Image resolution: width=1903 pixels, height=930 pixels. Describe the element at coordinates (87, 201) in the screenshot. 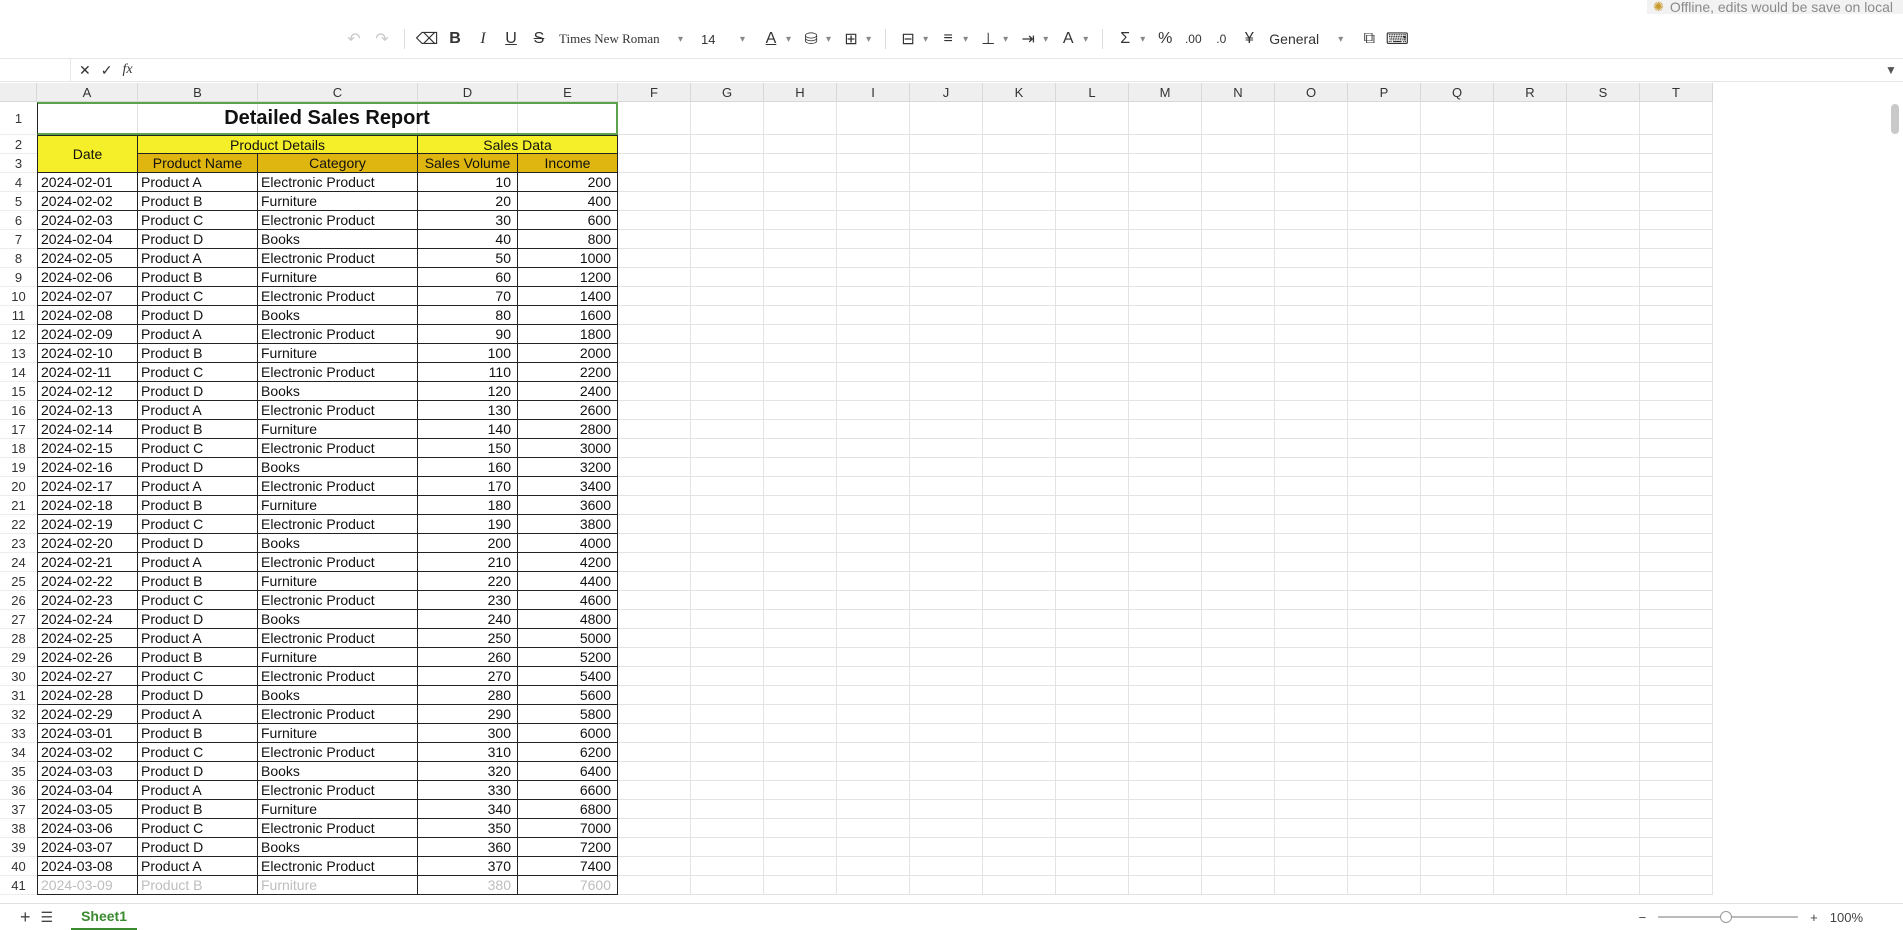

I see `cell-date: 2024-02-02` at that location.